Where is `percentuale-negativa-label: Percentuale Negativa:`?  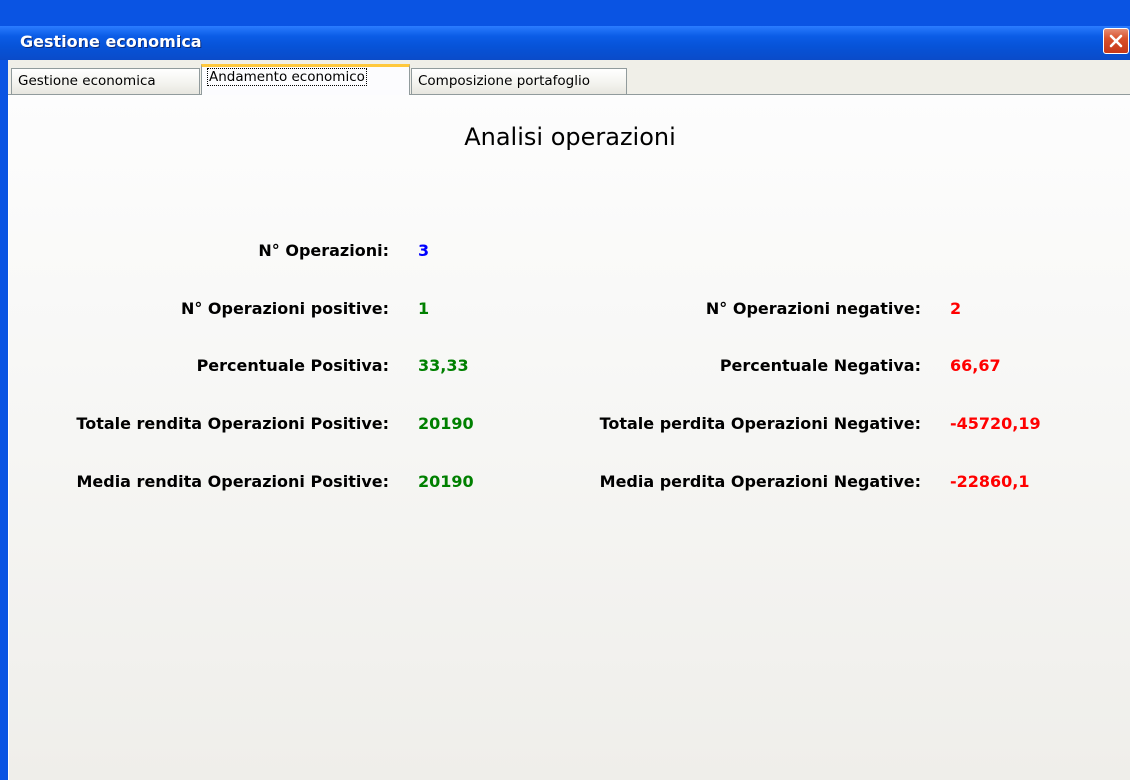
percentuale-negativa-label: Percentuale Negativa: is located at coordinates (820, 365).